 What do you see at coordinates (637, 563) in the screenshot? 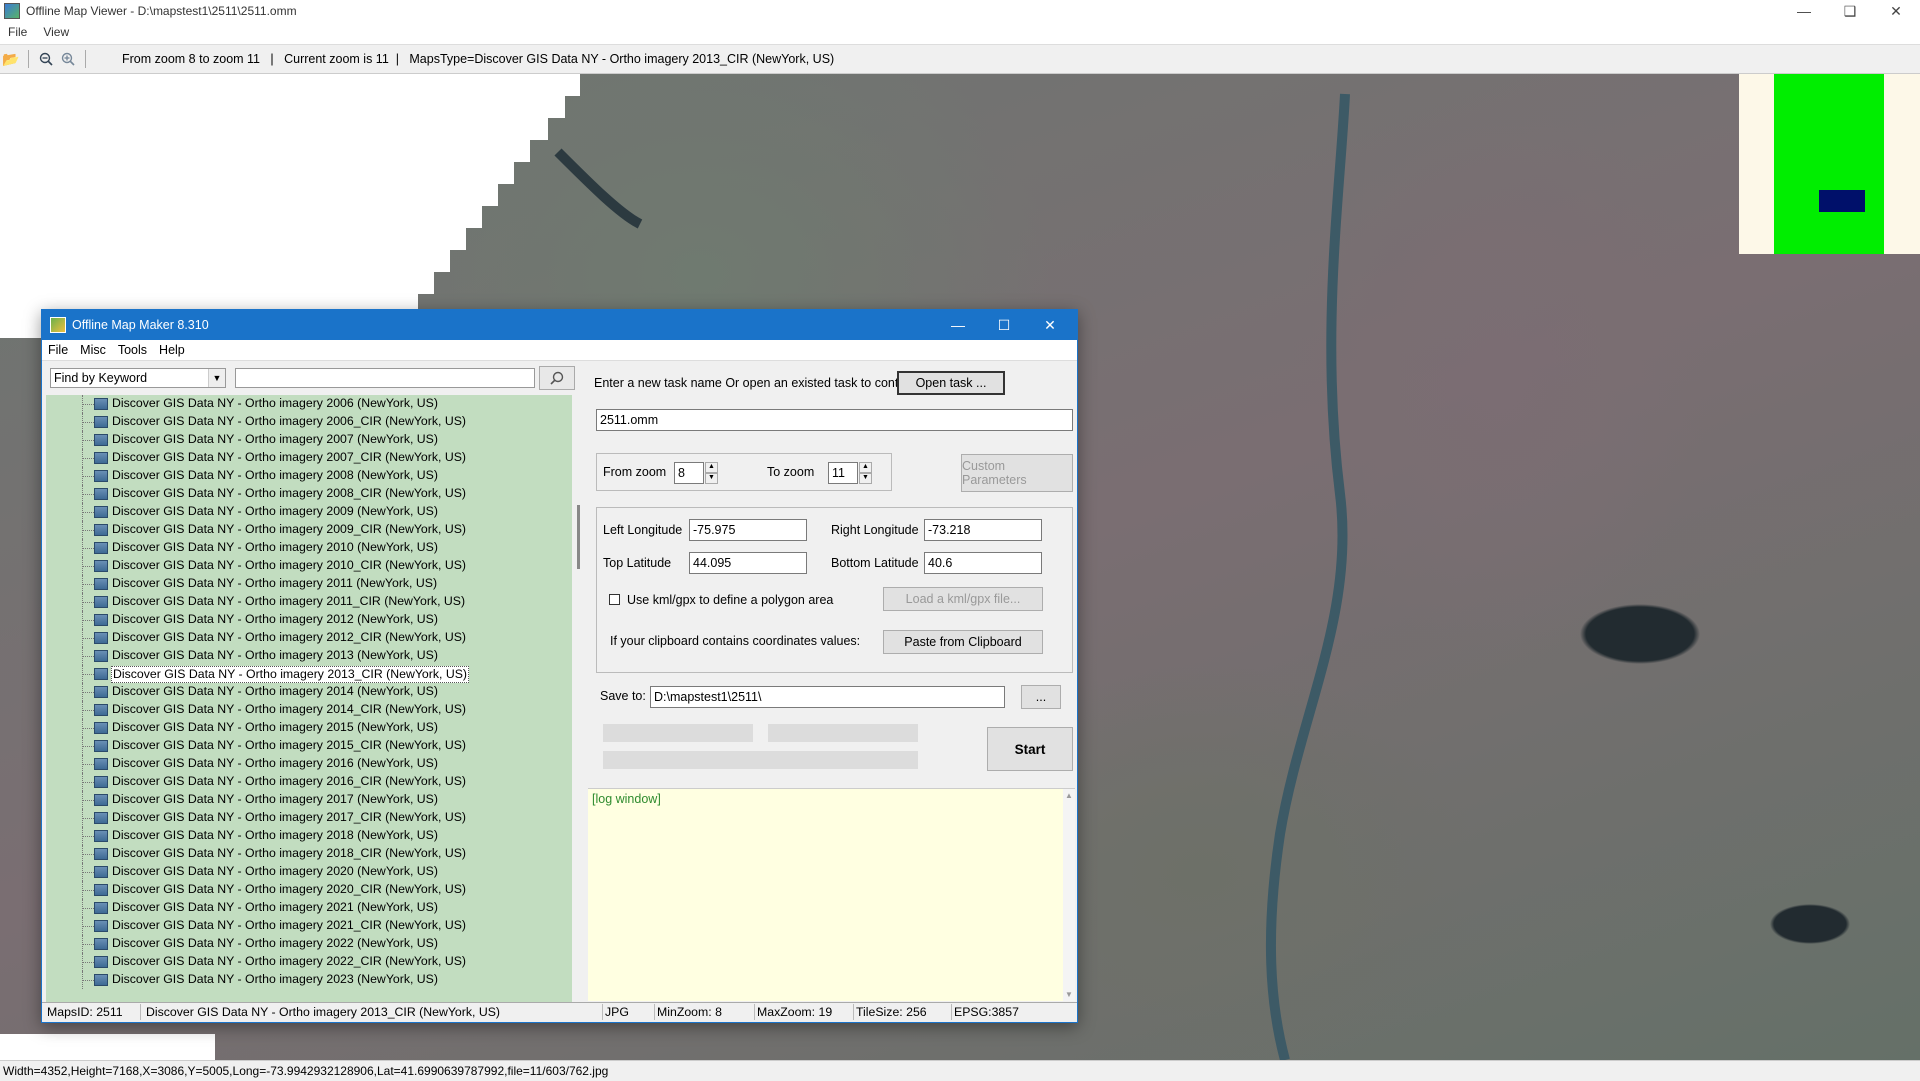
I see `top-latitude-label: Top Latitude` at bounding box center [637, 563].